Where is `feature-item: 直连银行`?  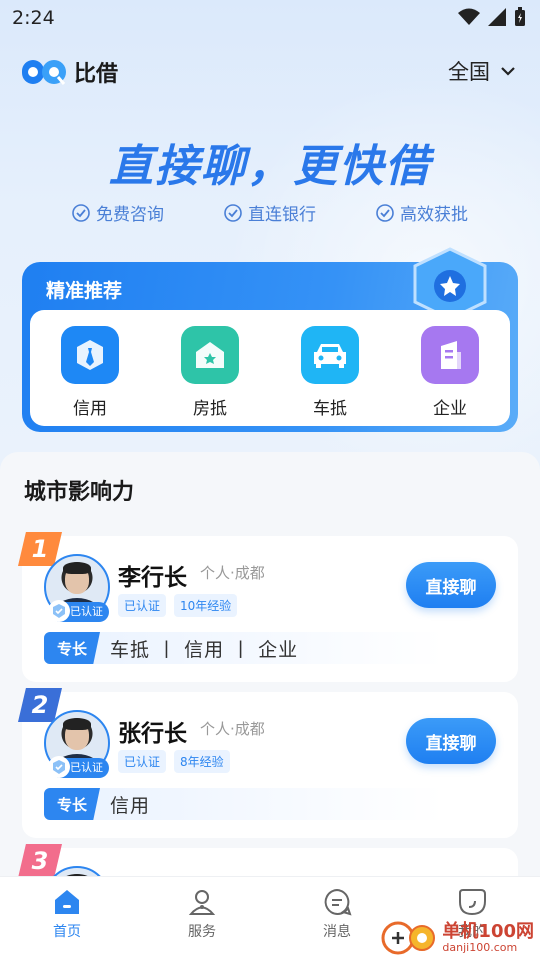
feature-item: 直连银行 is located at coordinates (270, 212).